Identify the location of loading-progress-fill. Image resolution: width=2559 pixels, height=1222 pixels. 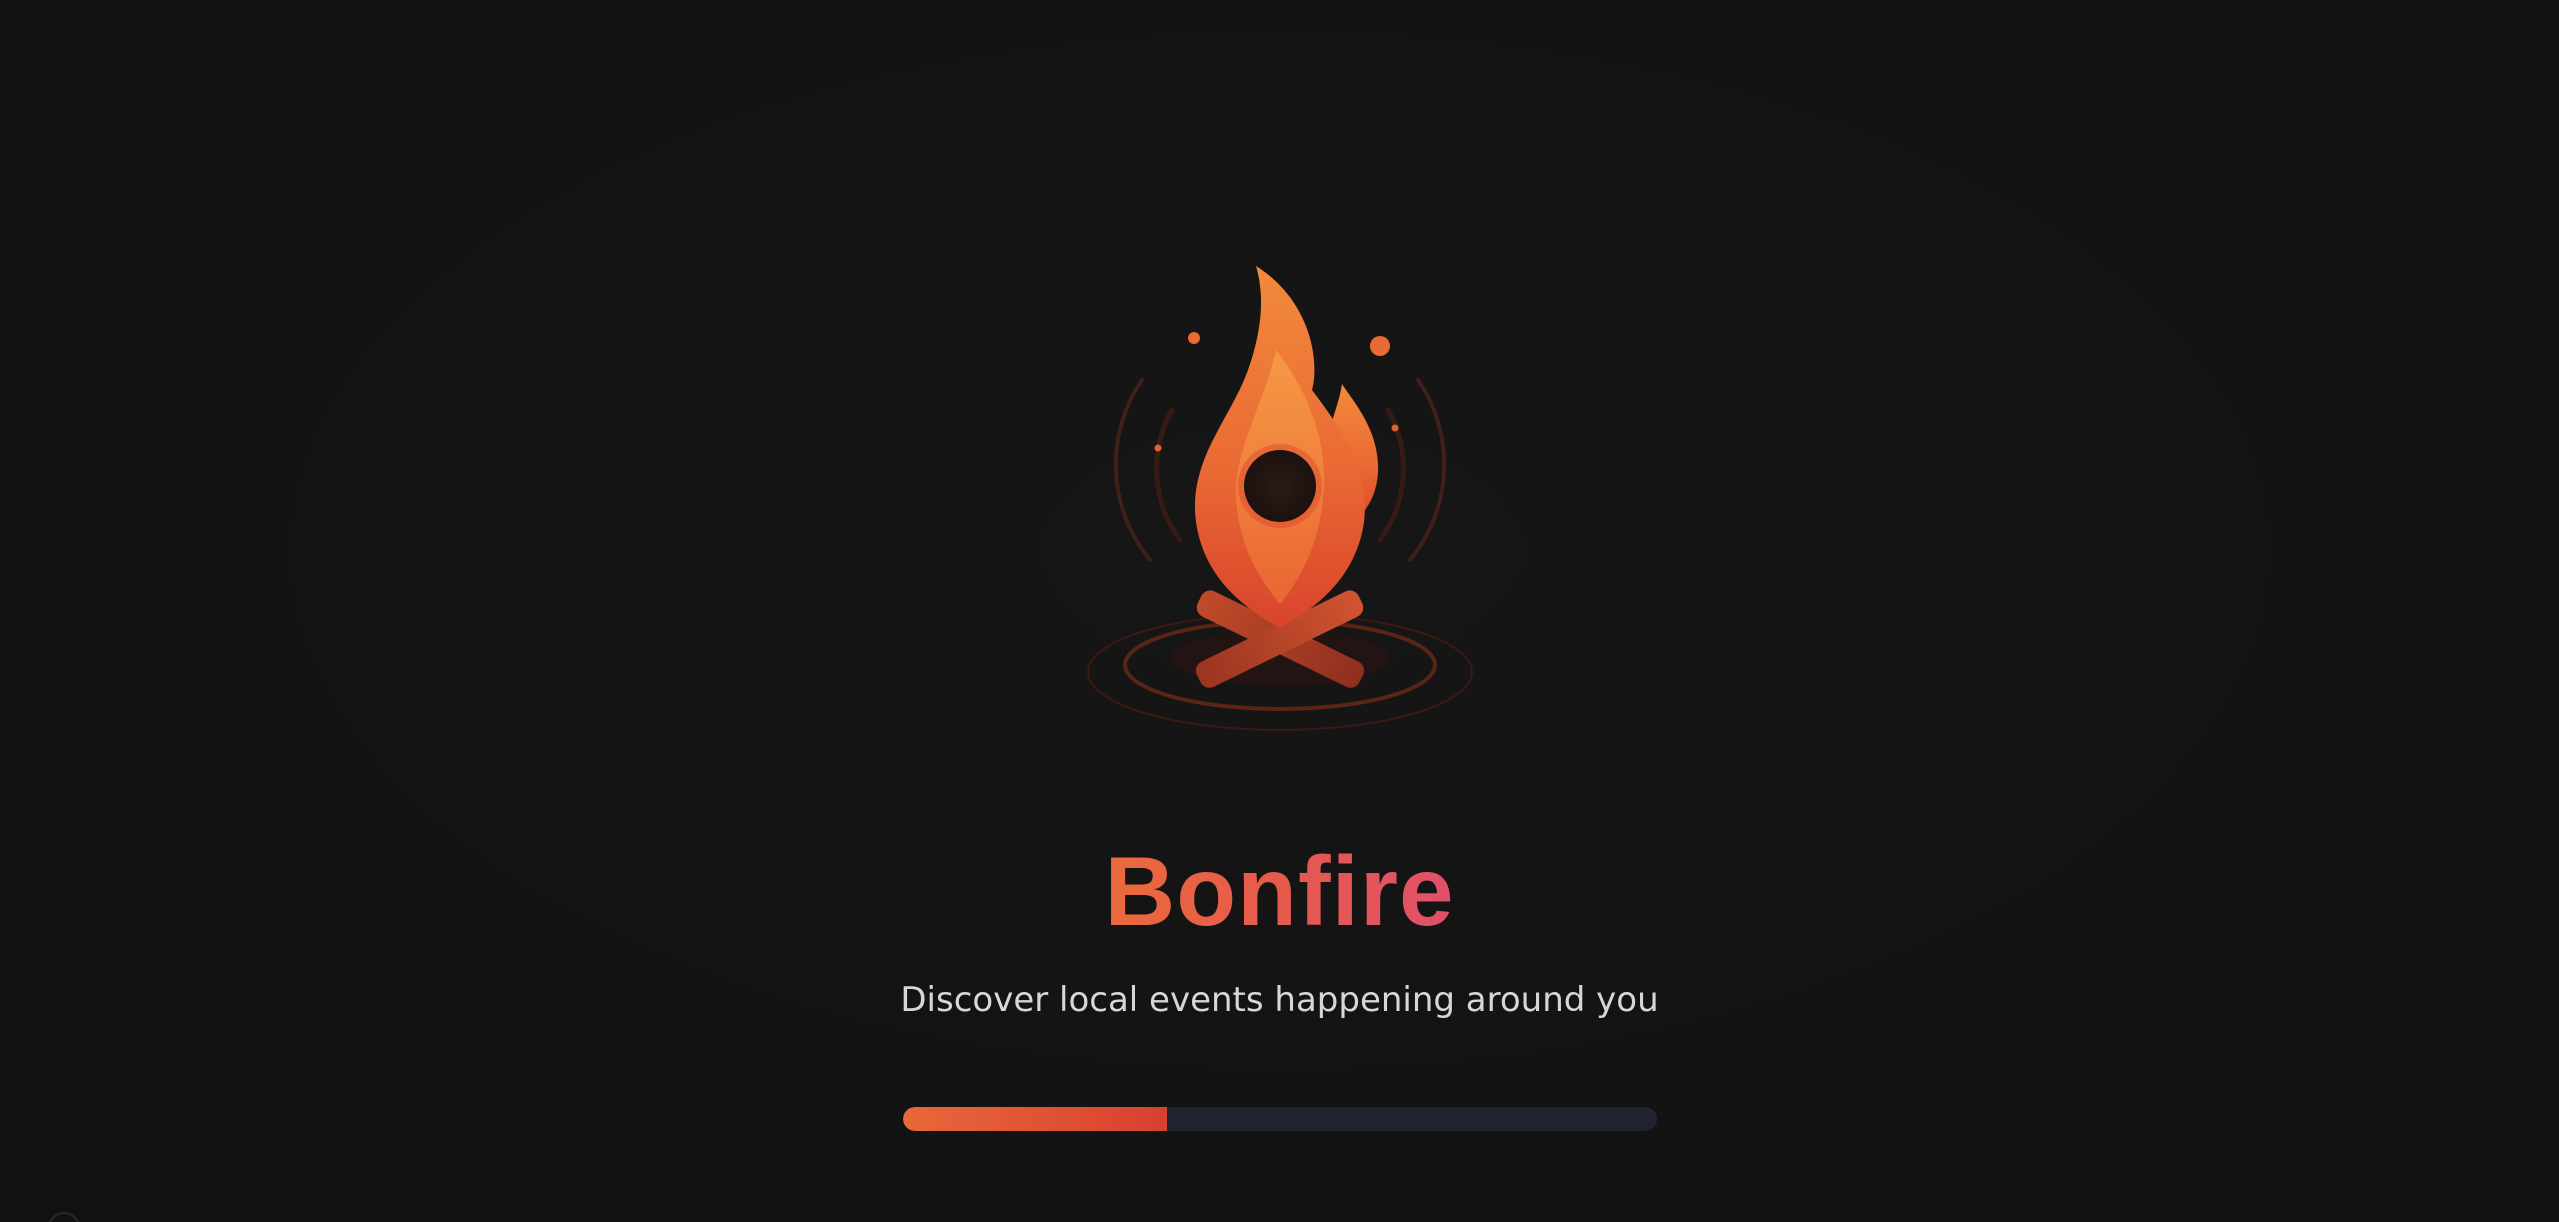
(1035, 1119).